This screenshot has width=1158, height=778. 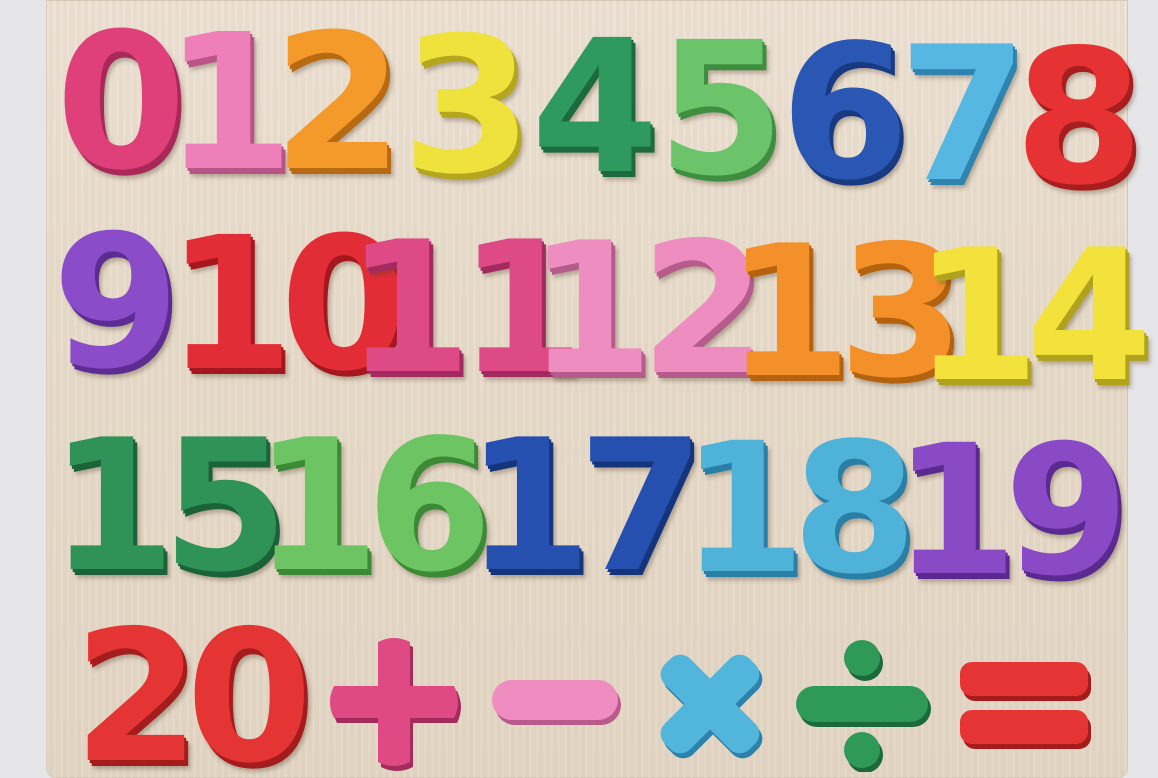 What do you see at coordinates (467, 108) in the screenshot?
I see `number-piece-3: 3` at bounding box center [467, 108].